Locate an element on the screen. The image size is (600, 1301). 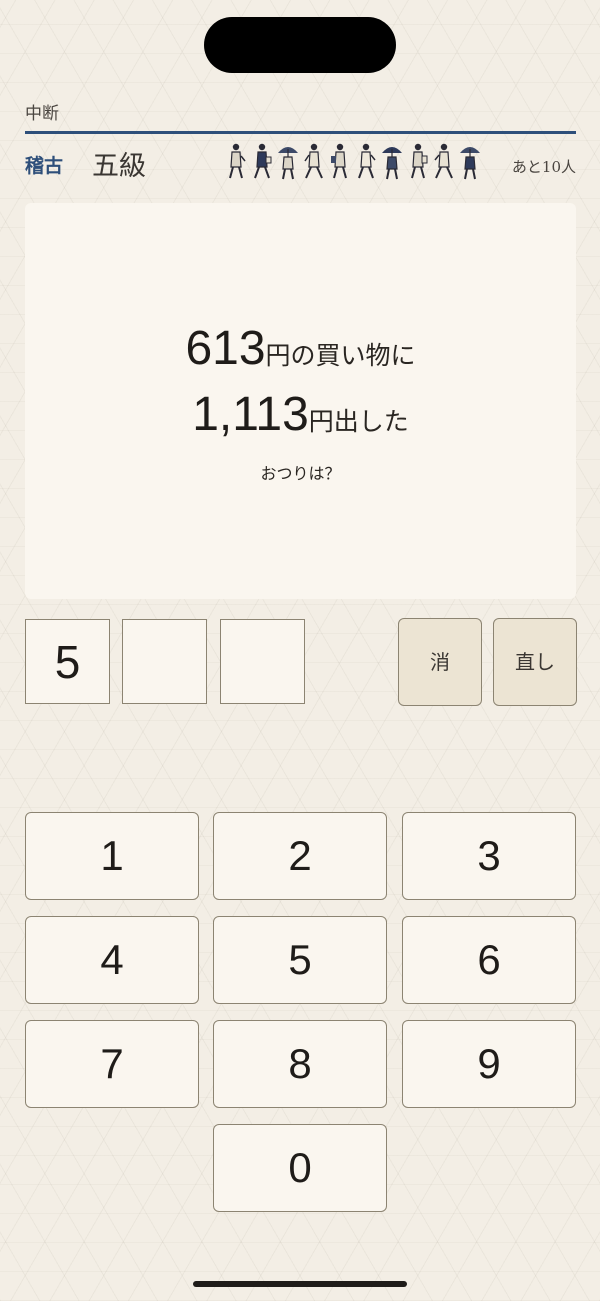
key-8: 8 is located at coordinates (300, 1064).